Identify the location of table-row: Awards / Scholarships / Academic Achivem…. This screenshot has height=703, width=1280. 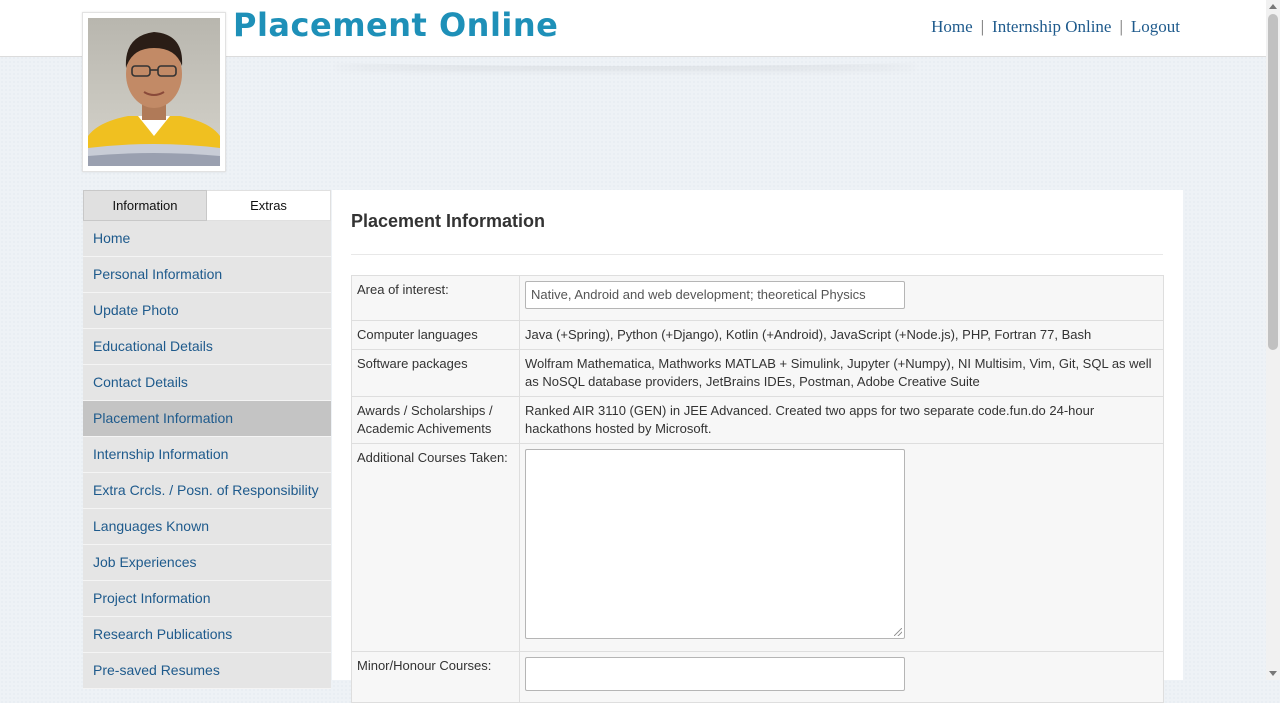
(757, 420).